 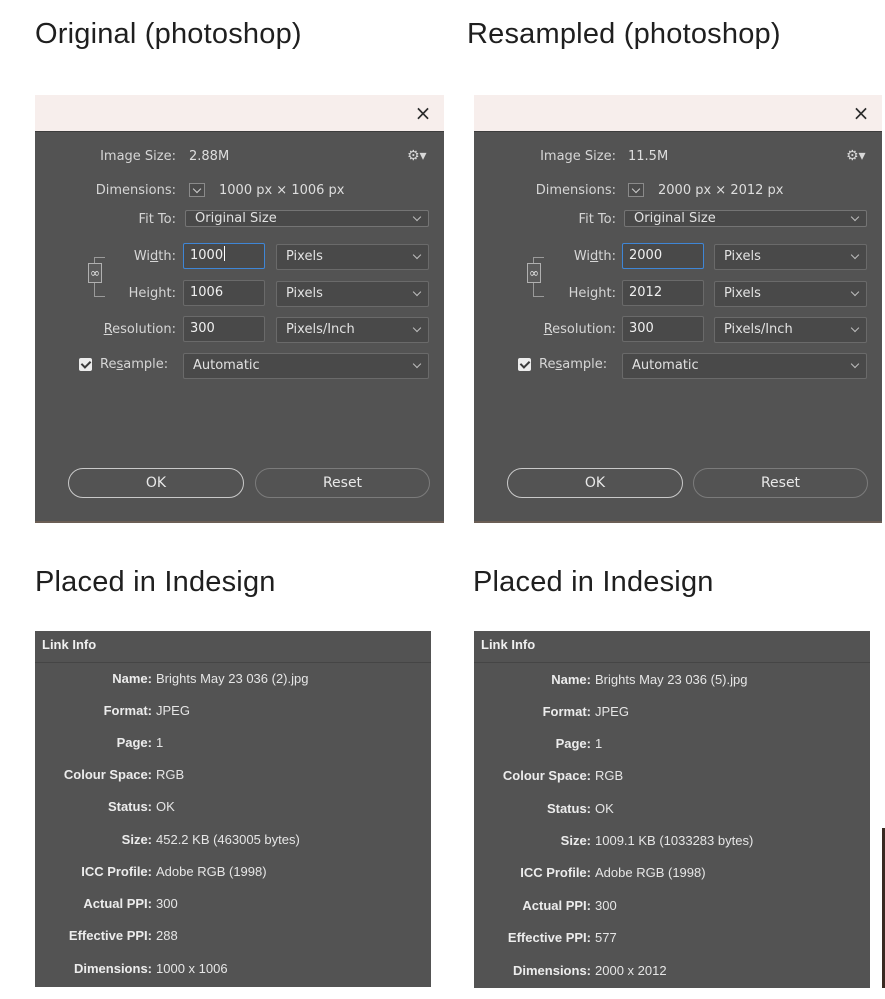 I want to click on page-value: 1, so click(x=160, y=742).